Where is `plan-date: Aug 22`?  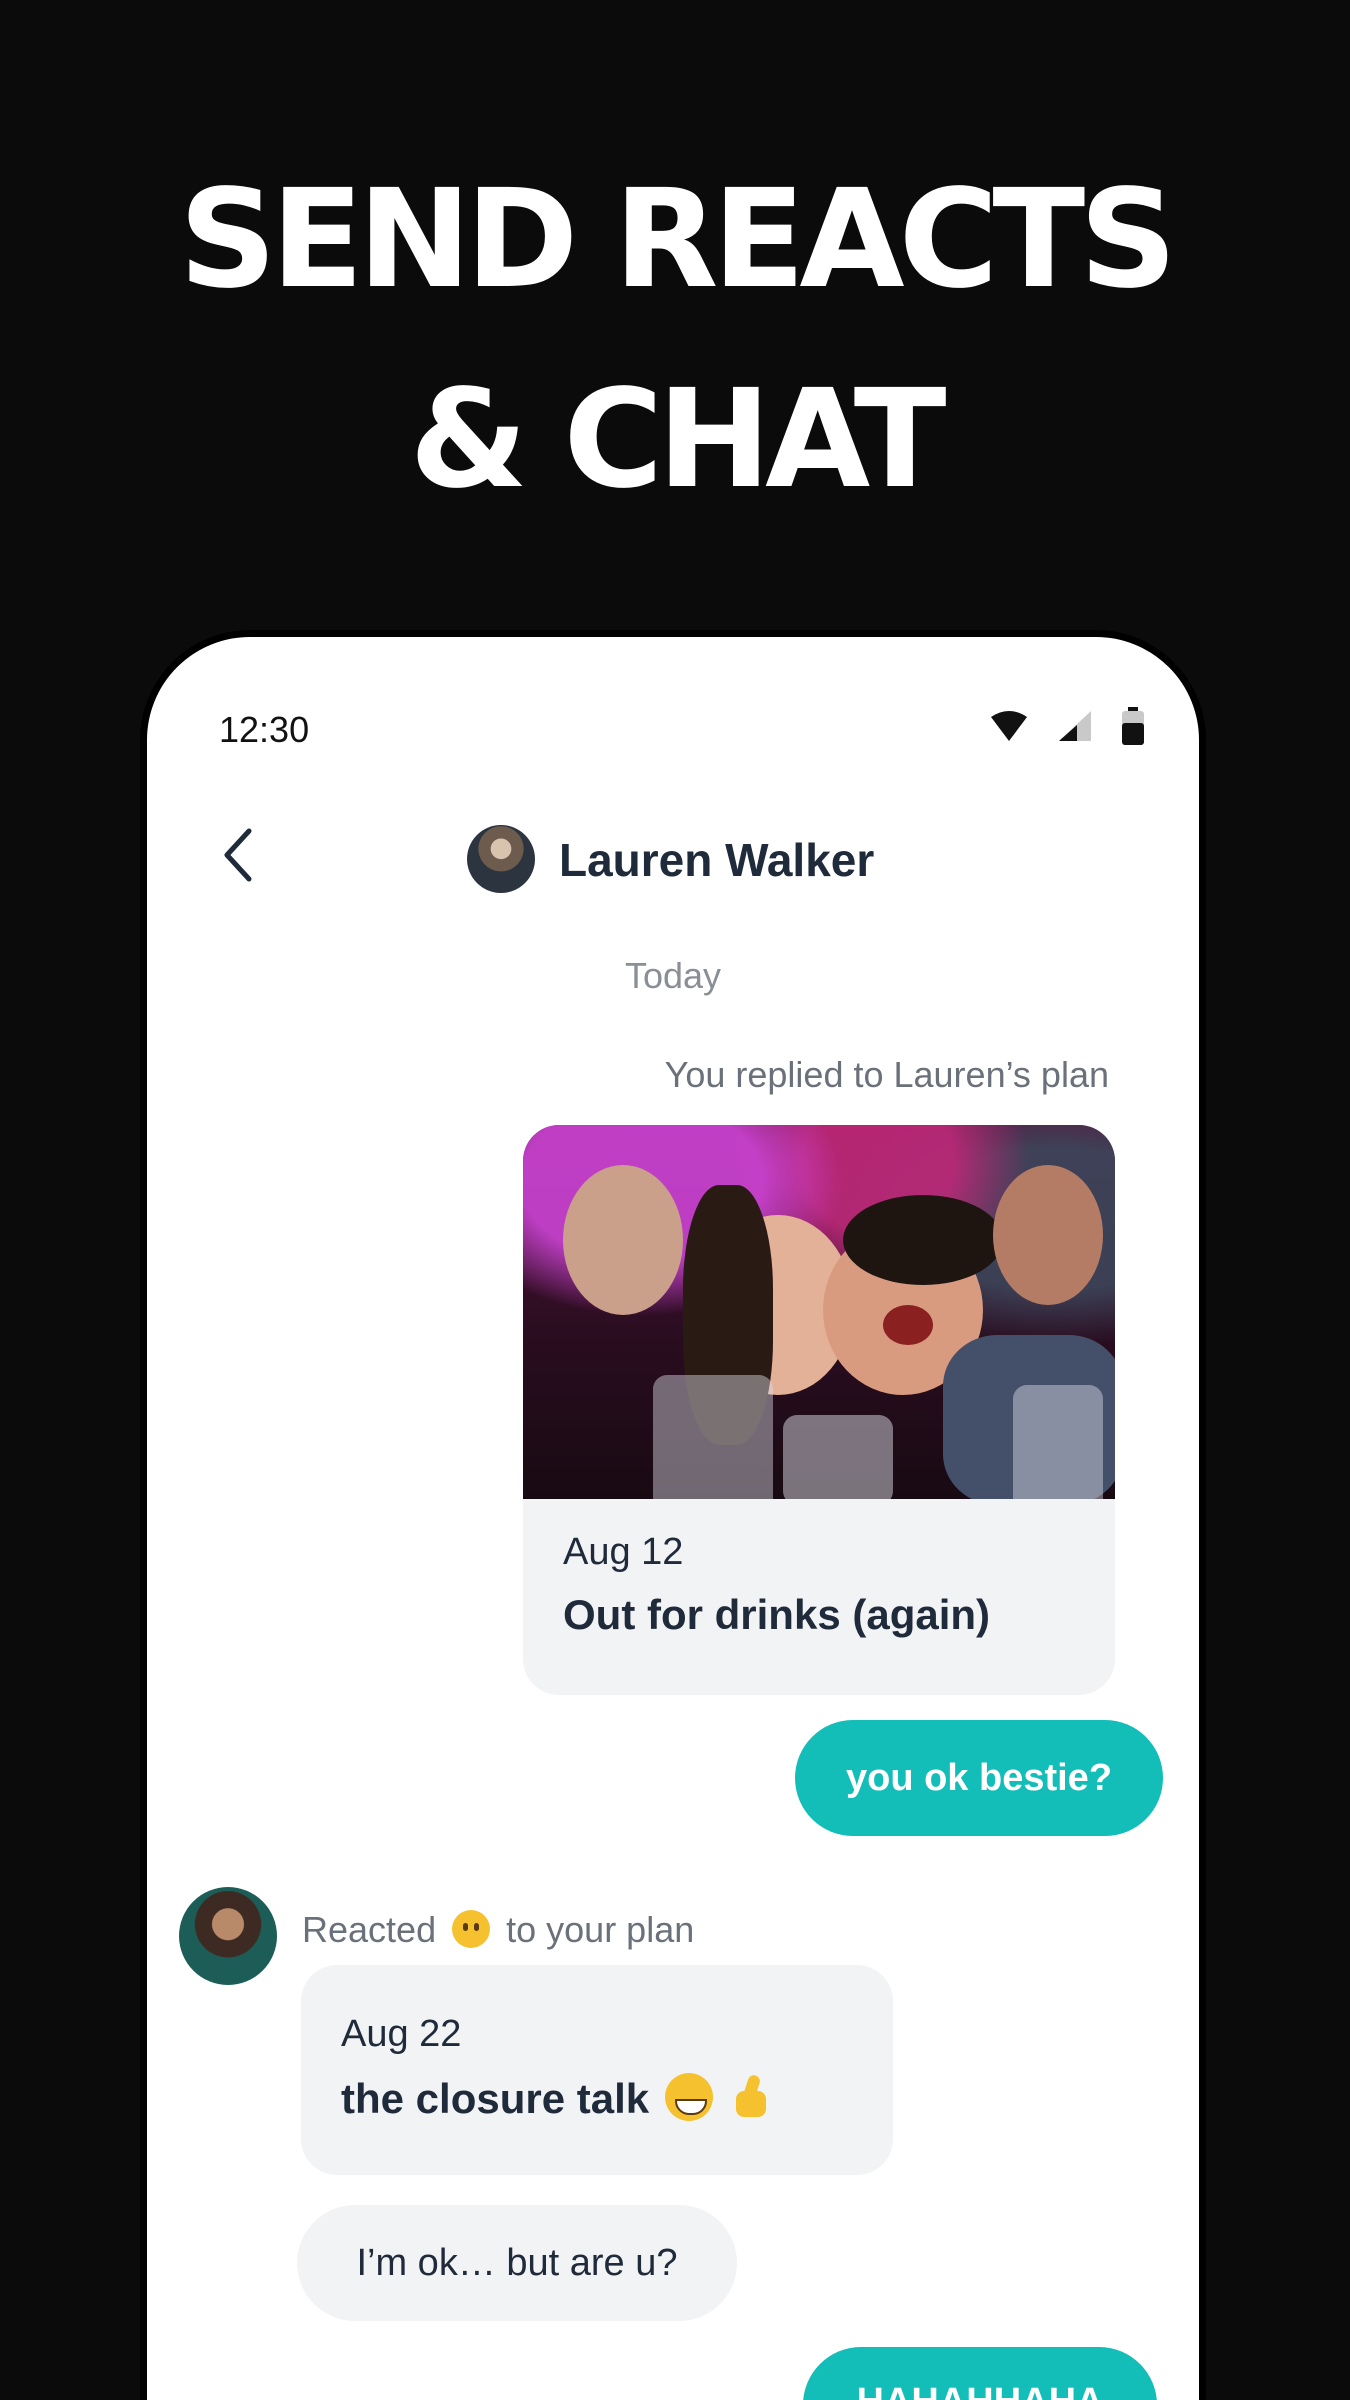 plan-date: Aug 22 is located at coordinates (401, 2034).